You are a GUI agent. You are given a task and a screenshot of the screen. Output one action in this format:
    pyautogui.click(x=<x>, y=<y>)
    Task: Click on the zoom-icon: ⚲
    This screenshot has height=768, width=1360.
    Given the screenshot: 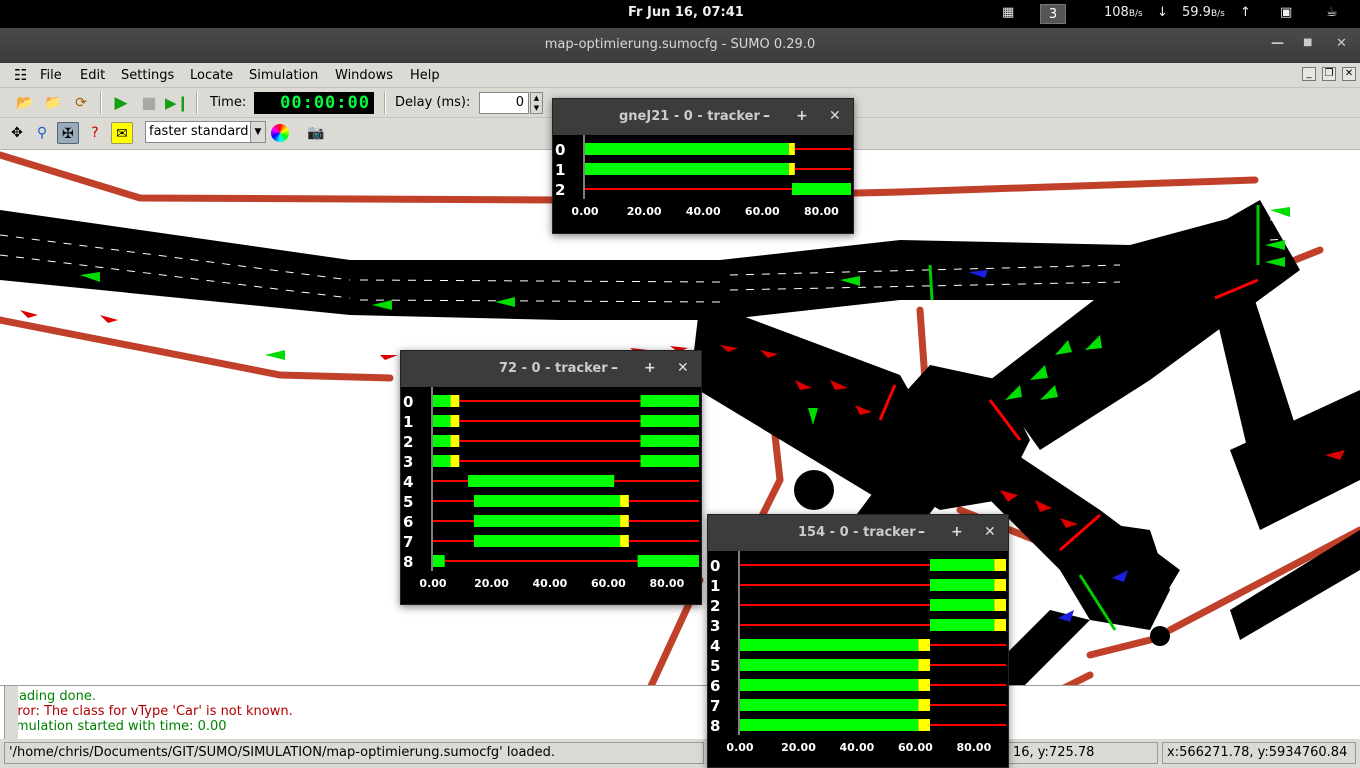 What is the action you would take?
    pyautogui.click(x=42, y=133)
    